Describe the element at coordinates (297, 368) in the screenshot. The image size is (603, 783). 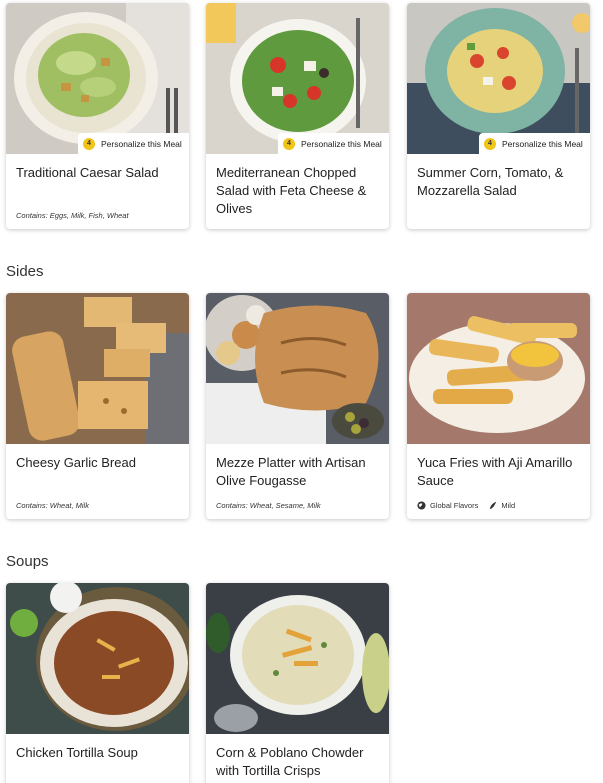
I see `meal-image-mezze-platter` at that location.